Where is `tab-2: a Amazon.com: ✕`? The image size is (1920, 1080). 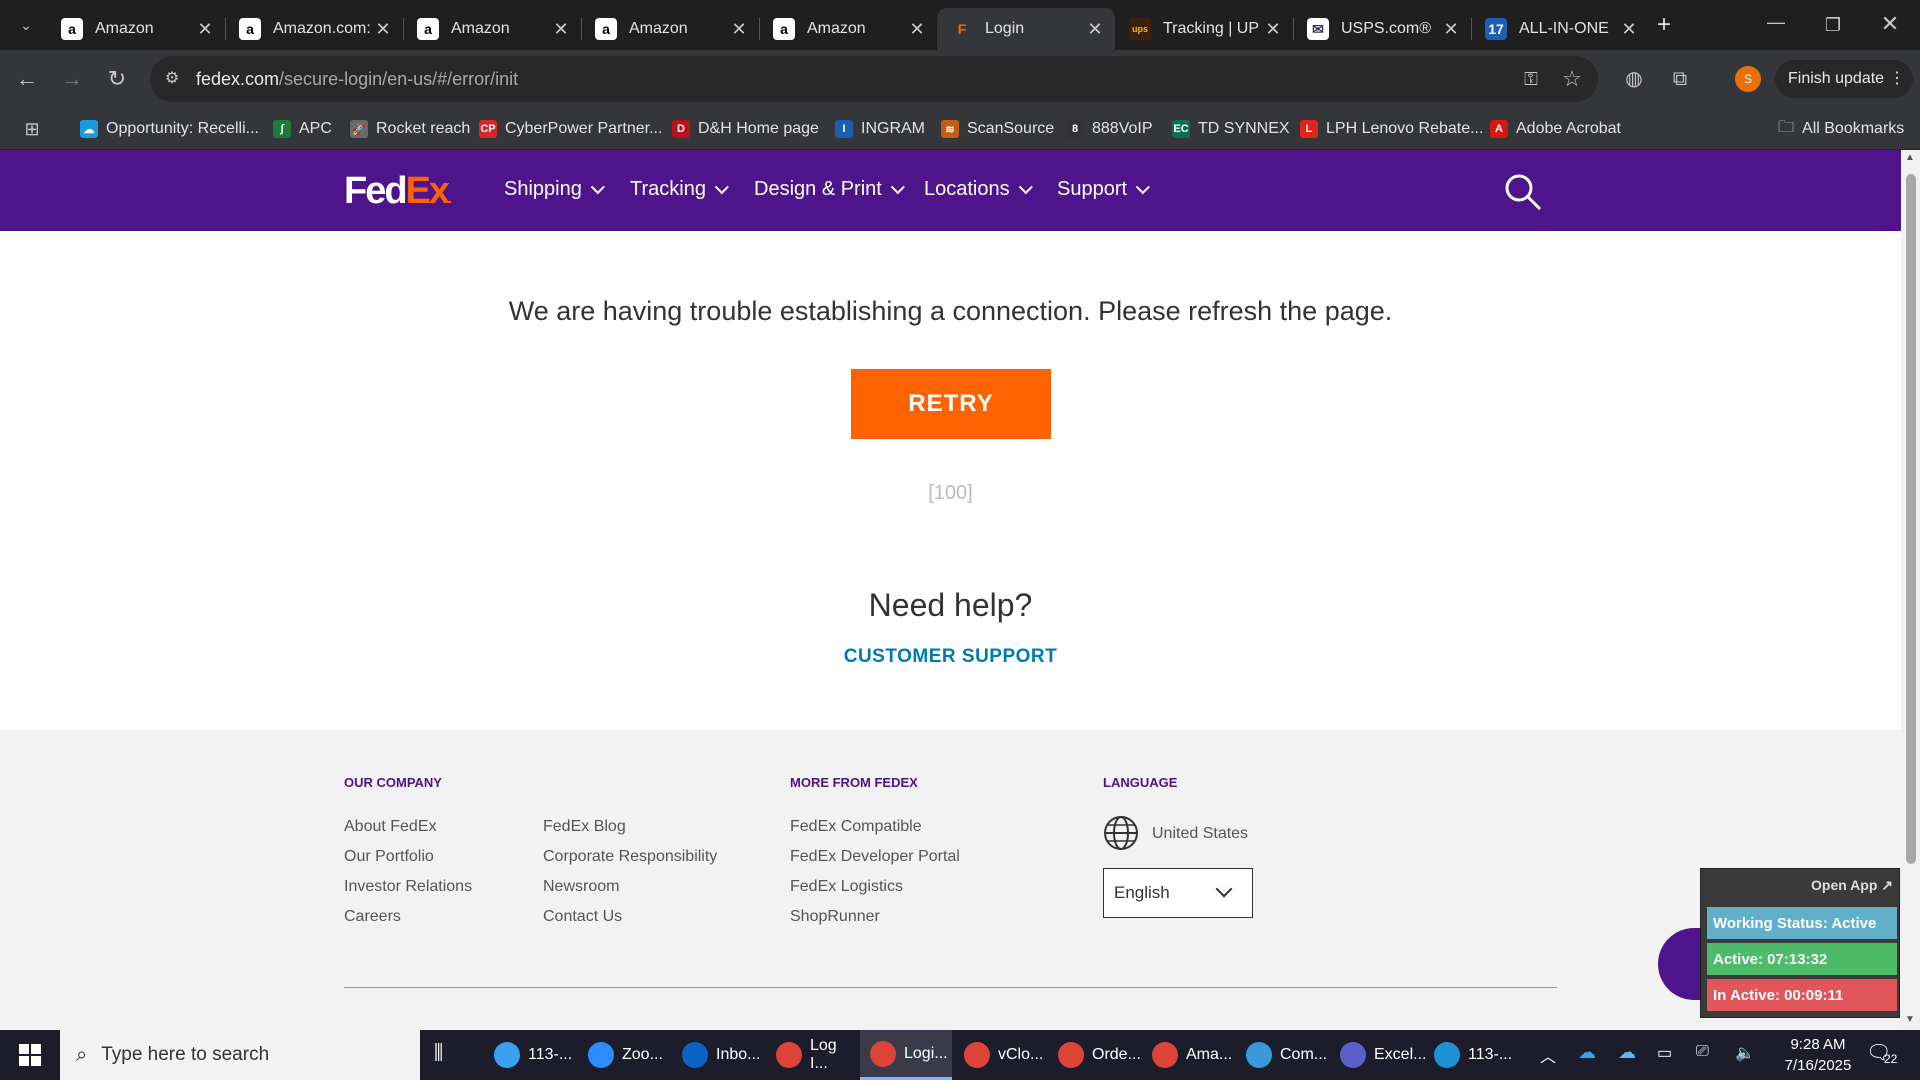
tab-2: a Amazon.com: ✕ is located at coordinates (314, 29).